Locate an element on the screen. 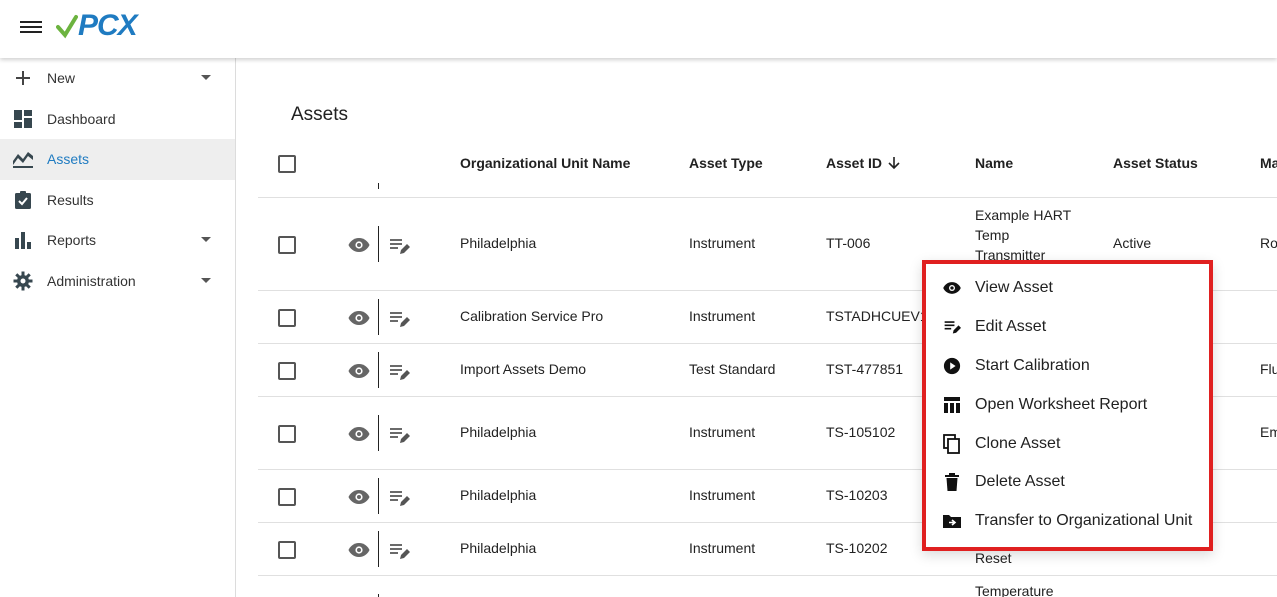  sidebar-item-label: New is located at coordinates (61, 78).